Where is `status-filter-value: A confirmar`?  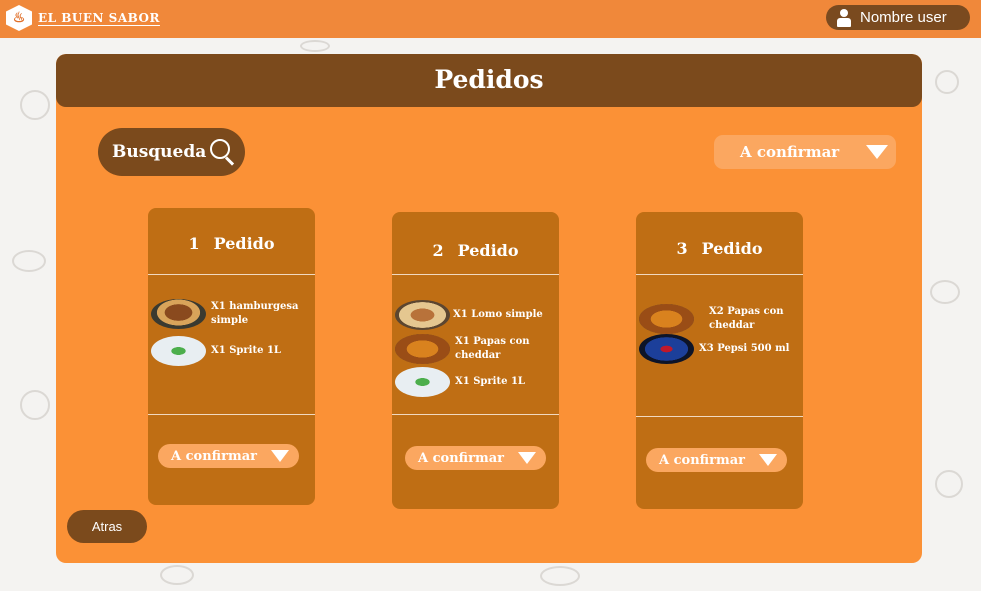
status-filter-value: A confirmar is located at coordinates (790, 152).